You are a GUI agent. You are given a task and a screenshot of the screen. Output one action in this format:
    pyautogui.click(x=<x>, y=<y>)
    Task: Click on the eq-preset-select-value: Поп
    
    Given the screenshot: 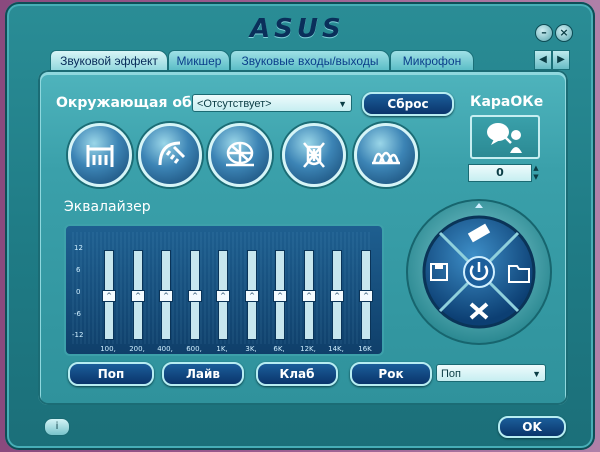 What is the action you would take?
    pyautogui.click(x=451, y=374)
    